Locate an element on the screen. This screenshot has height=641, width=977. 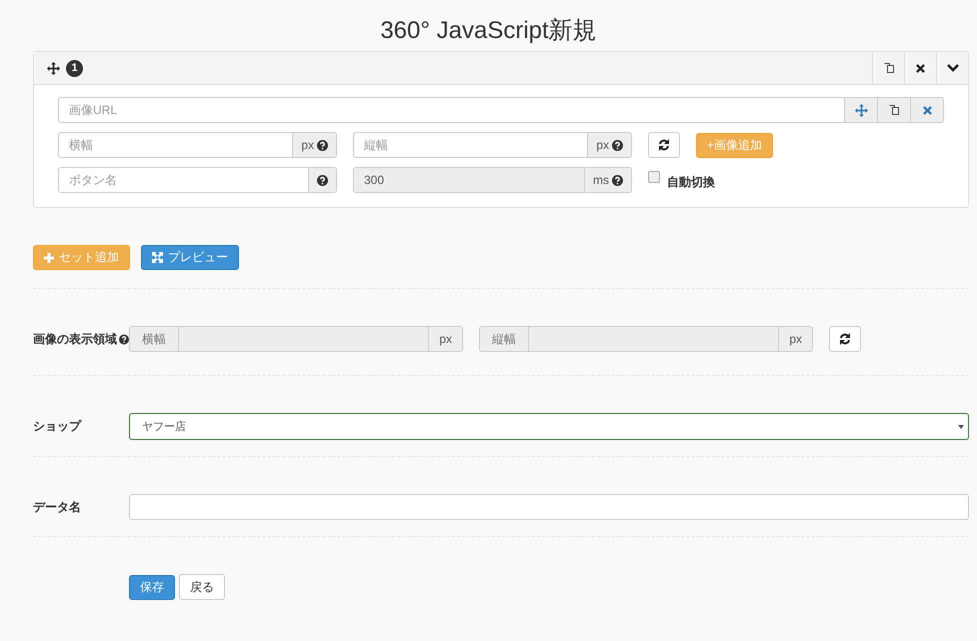
input-addon: 横幅 is located at coordinates (153, 339).